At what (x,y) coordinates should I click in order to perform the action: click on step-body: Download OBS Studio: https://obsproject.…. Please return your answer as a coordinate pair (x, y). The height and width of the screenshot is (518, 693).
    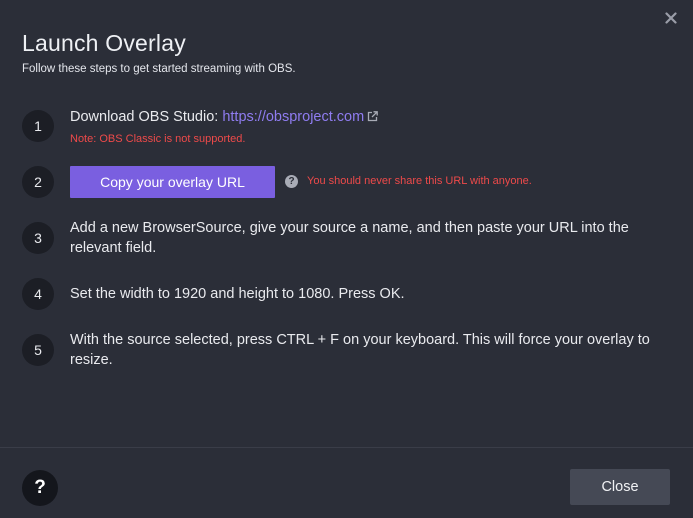
    Looking at the image, I should click on (360, 128).